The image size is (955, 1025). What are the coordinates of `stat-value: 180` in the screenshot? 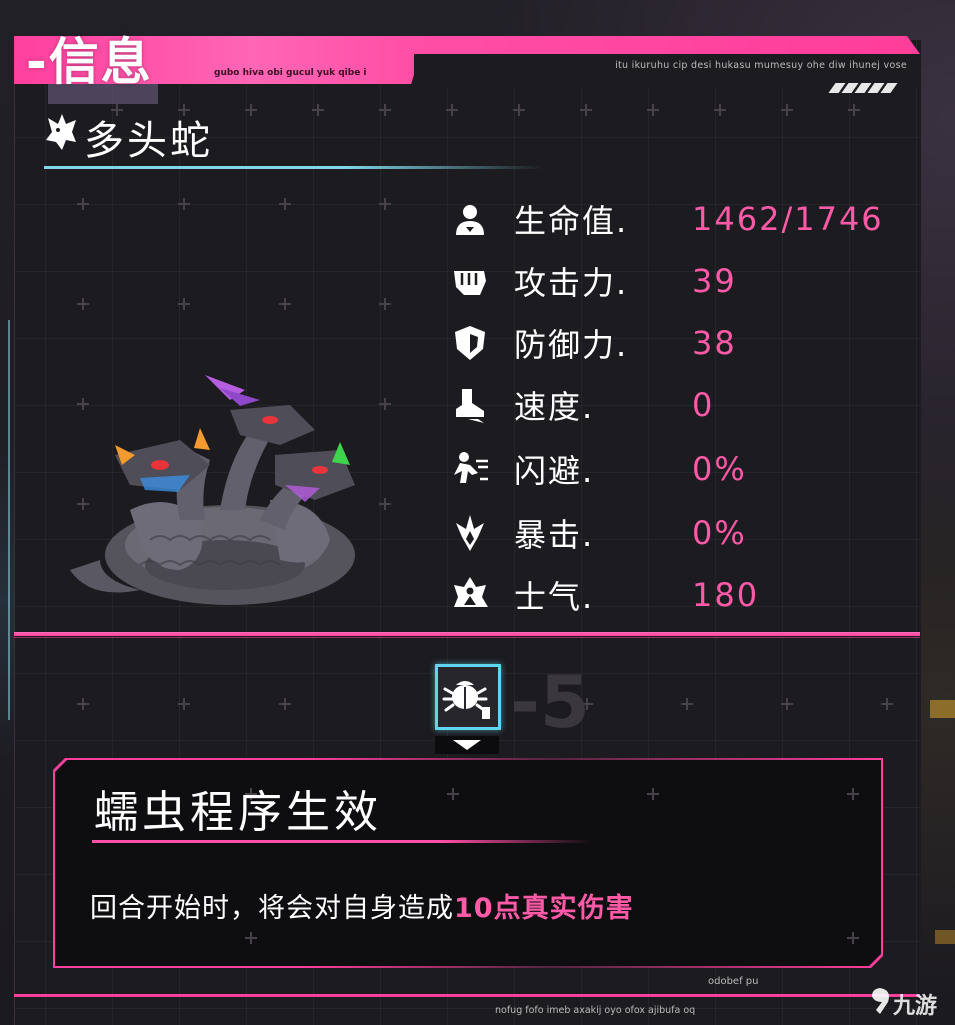 It's located at (726, 595).